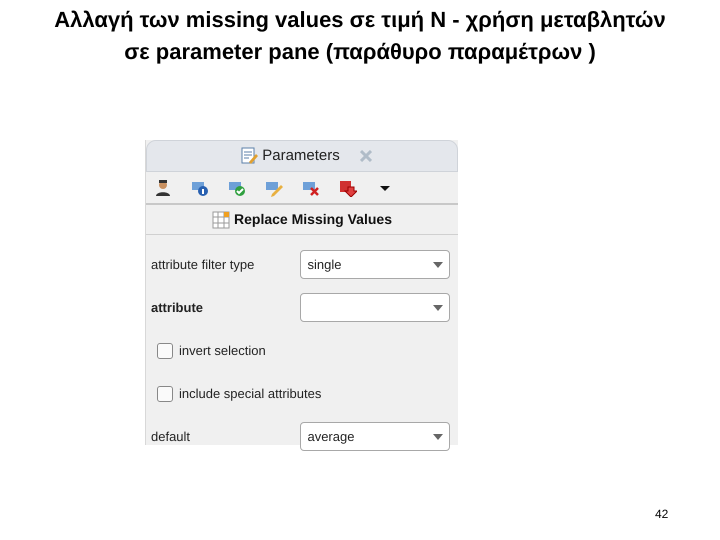 This screenshot has height=540, width=720. I want to click on user-icon, so click(163, 187).